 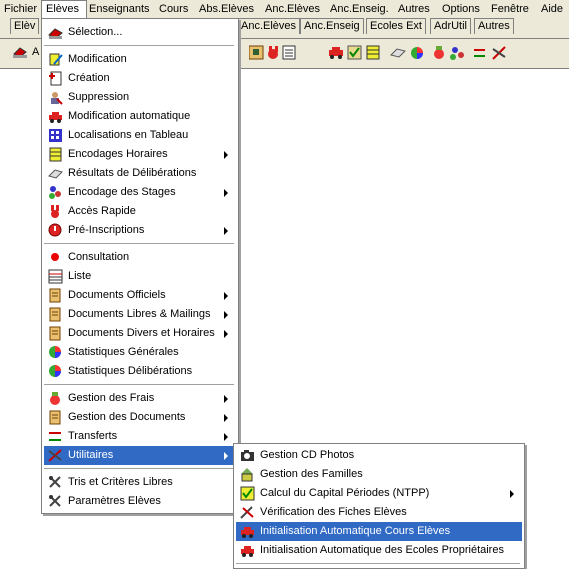 What do you see at coordinates (510, 9) in the screenshot?
I see `menu-fenetre: Fenêtre` at bounding box center [510, 9].